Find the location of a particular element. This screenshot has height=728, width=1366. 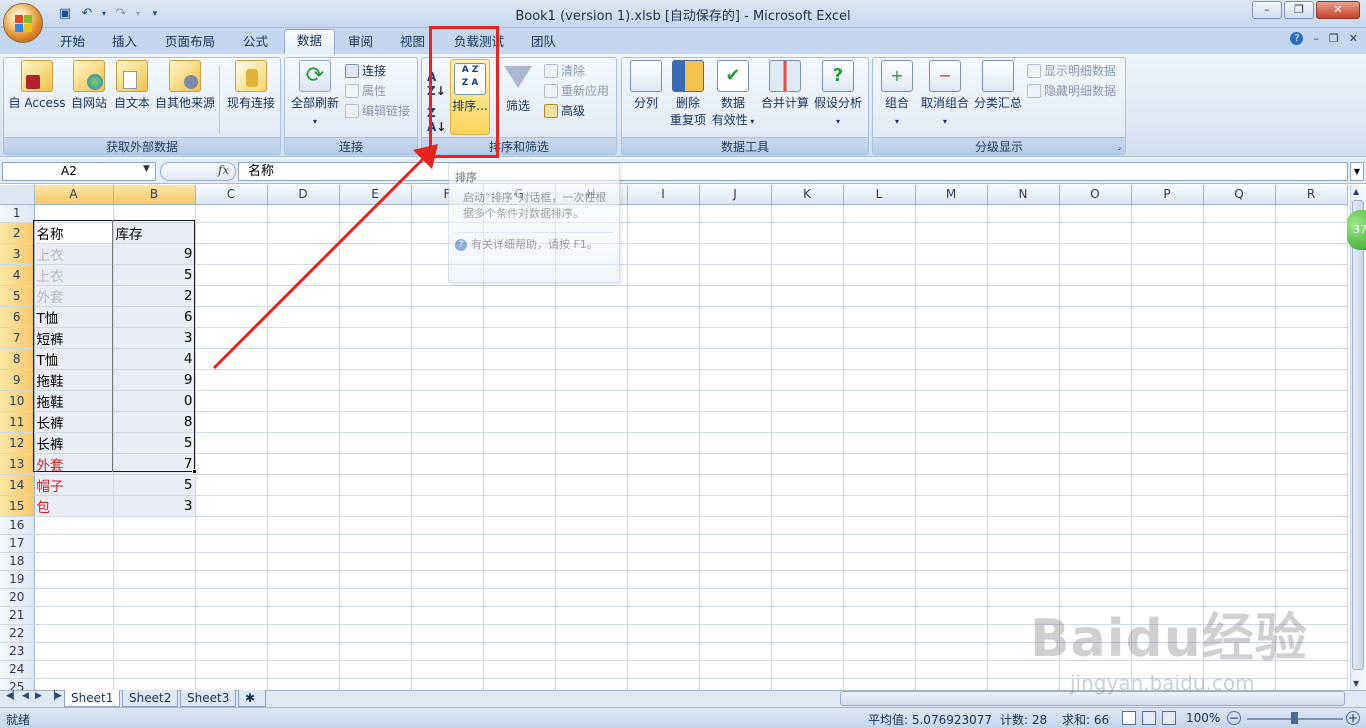

cell-b: 9 is located at coordinates (154, 380).